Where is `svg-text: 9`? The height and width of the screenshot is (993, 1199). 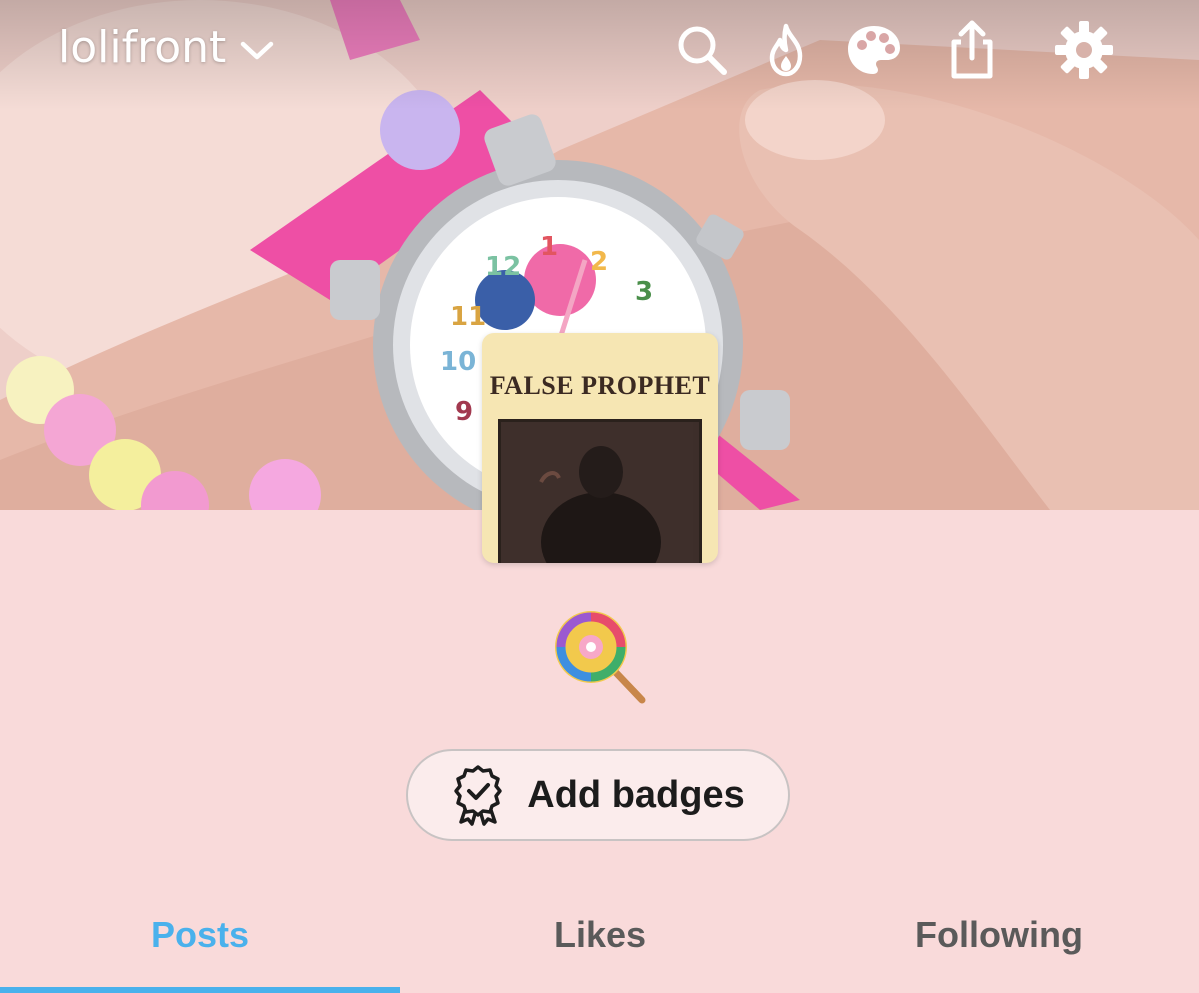
svg-text: 9 is located at coordinates (464, 412).